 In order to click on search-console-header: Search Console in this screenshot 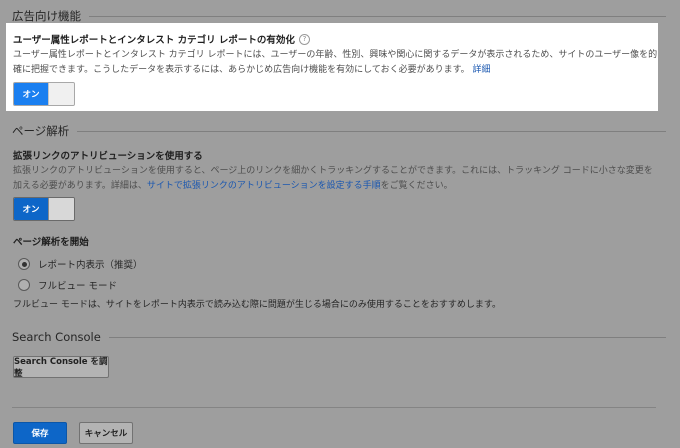, I will do `click(339, 337)`.